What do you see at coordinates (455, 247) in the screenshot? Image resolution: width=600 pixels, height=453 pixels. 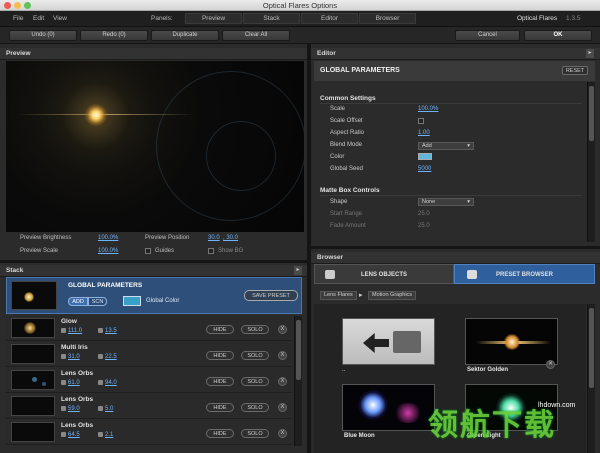 I see `editor-browser-divider` at bounding box center [455, 247].